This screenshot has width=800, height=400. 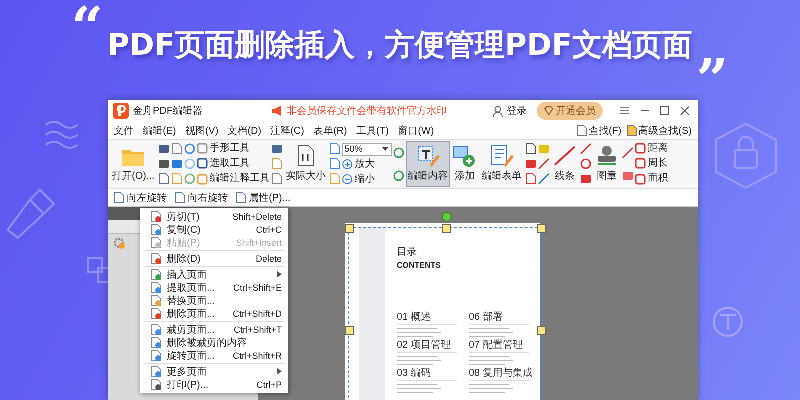 I want to click on menu-icon, so click(x=624, y=111).